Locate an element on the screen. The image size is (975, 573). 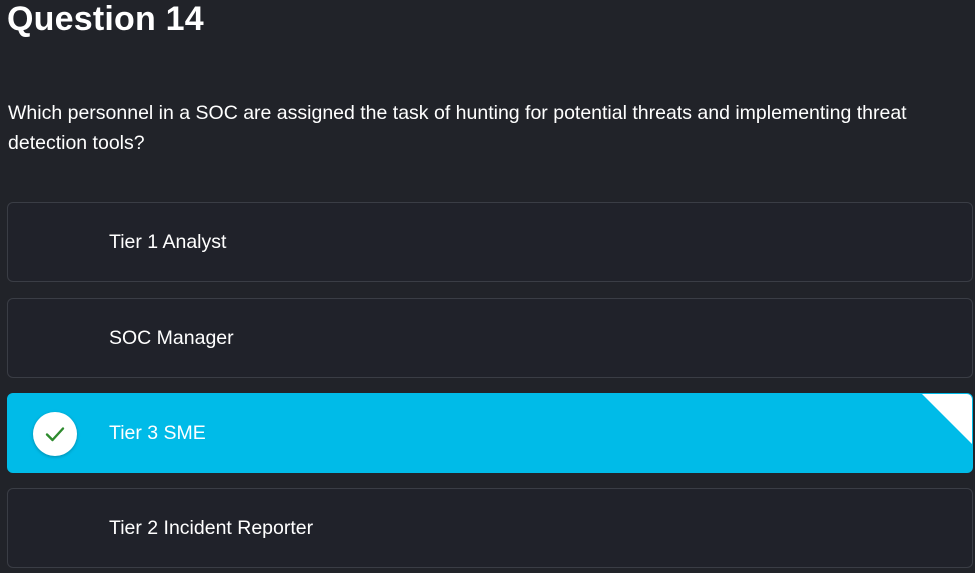
answer-option-label: Tier 3 SME is located at coordinates (157, 432).